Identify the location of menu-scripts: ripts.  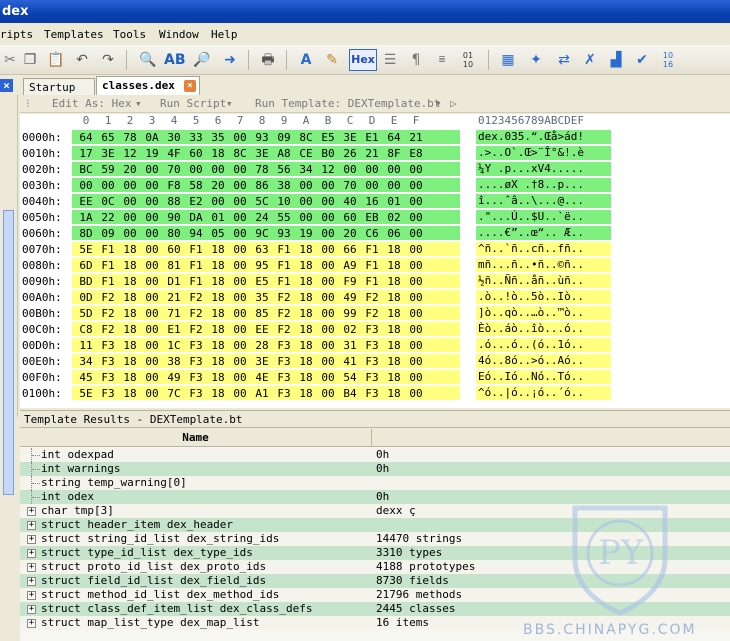
(16, 34).